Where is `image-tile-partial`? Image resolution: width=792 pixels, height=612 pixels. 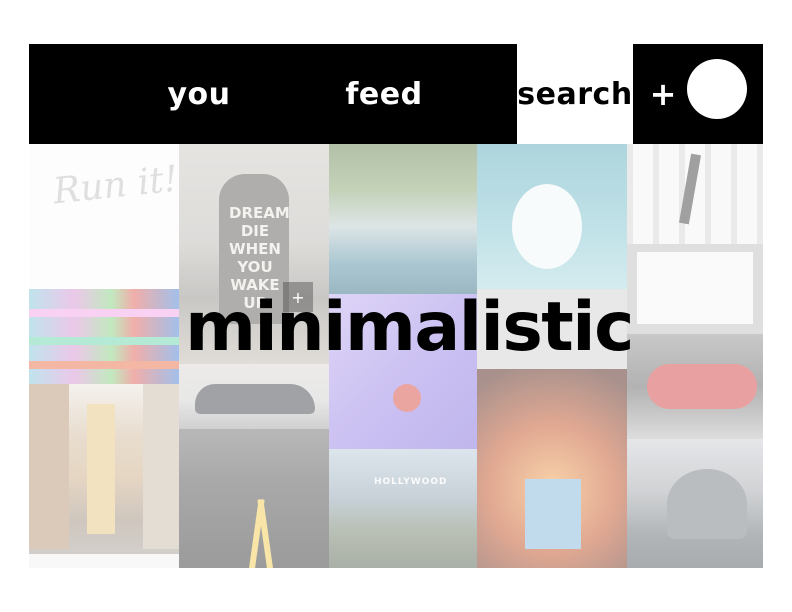 image-tile-partial is located at coordinates (104, 561).